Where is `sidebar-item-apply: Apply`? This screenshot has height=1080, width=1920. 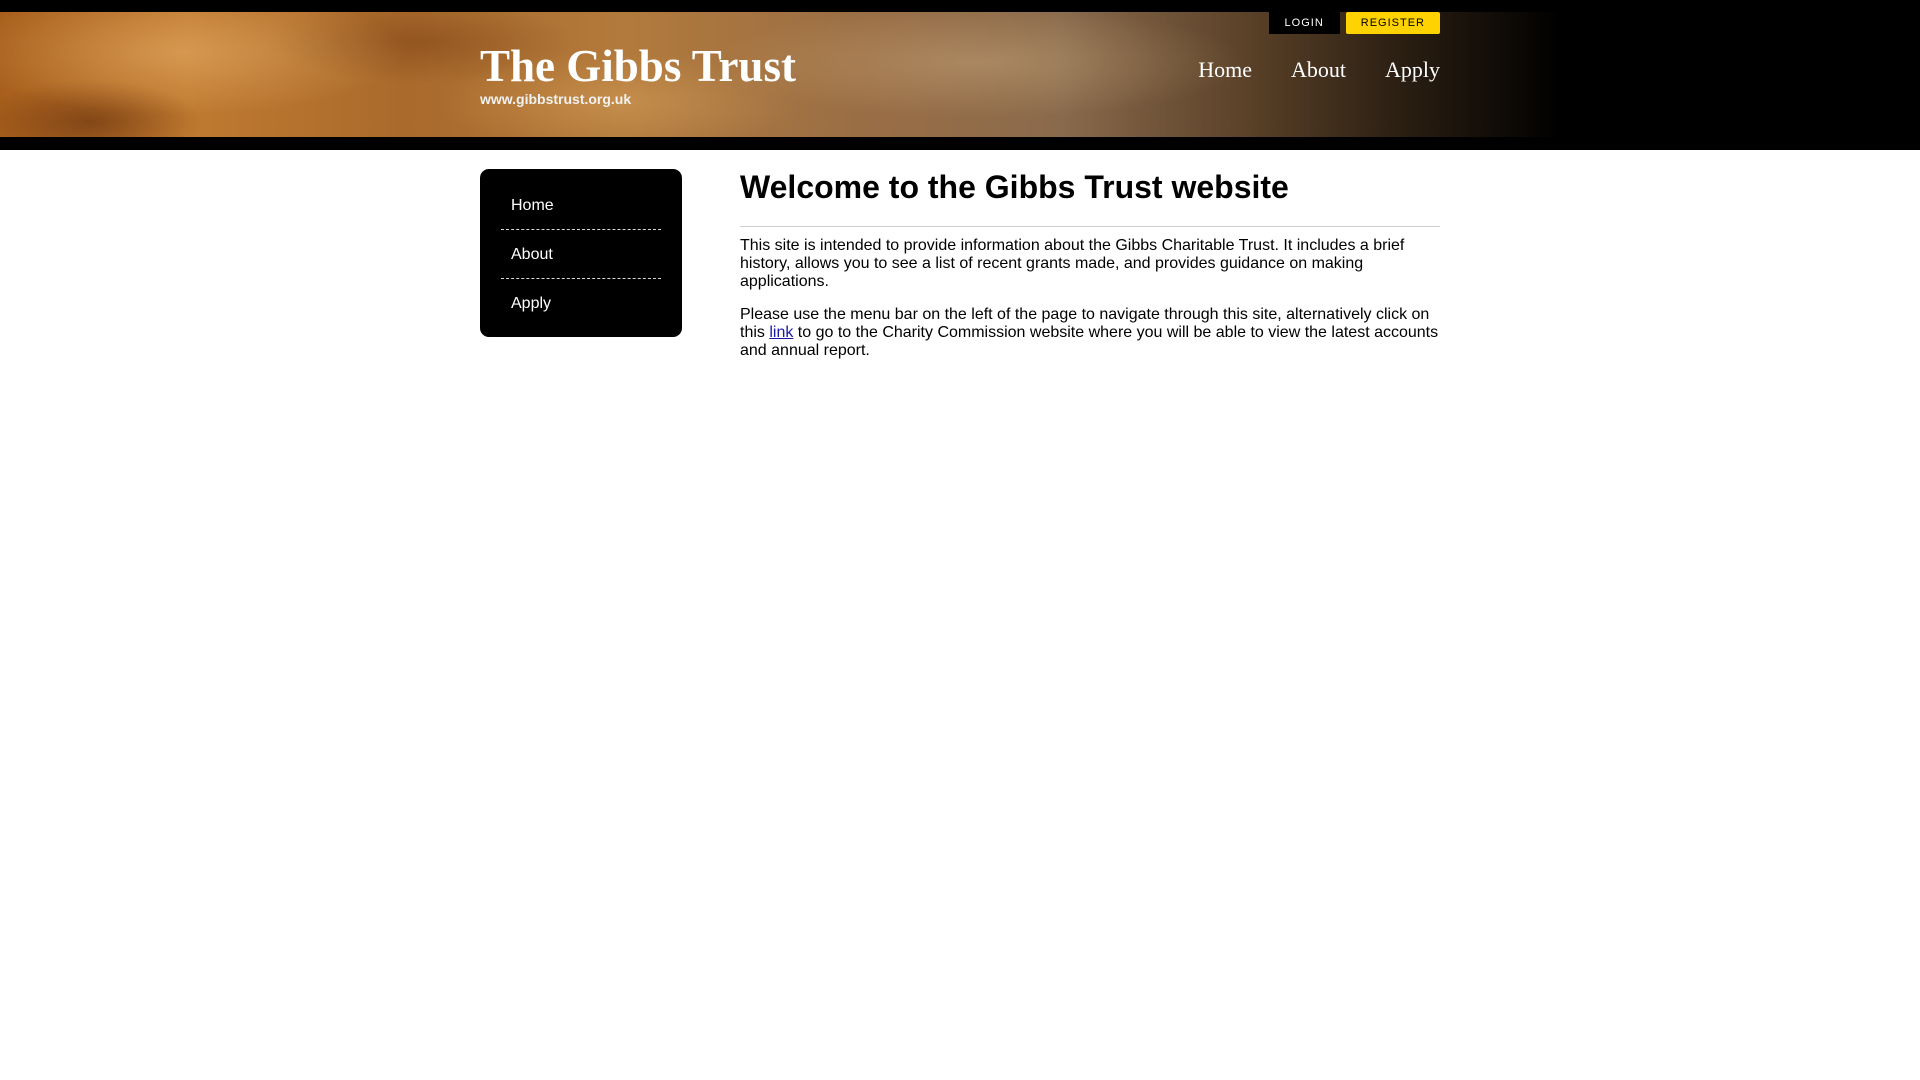 sidebar-item-apply: Apply is located at coordinates (581, 303).